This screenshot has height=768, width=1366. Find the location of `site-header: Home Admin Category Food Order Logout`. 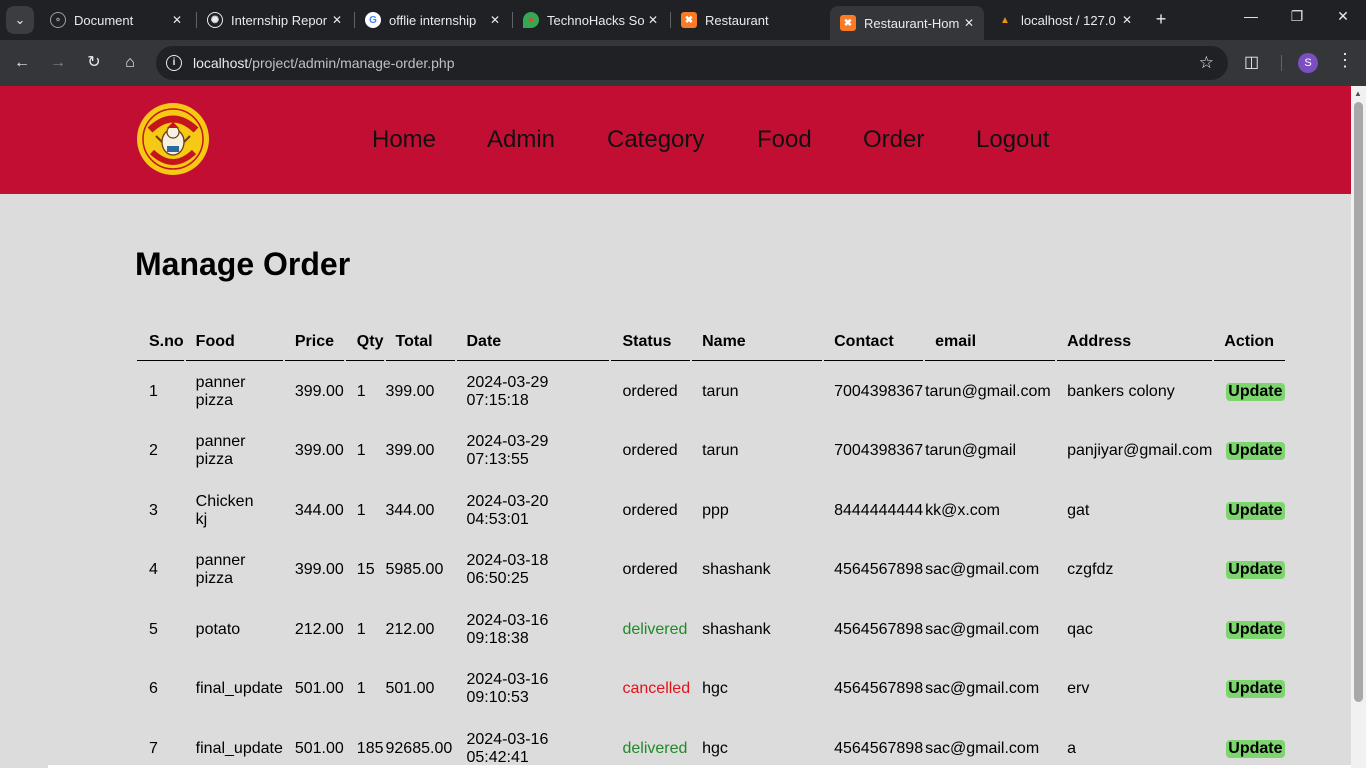

site-header: Home Admin Category Food Order Logout is located at coordinates (675, 140).